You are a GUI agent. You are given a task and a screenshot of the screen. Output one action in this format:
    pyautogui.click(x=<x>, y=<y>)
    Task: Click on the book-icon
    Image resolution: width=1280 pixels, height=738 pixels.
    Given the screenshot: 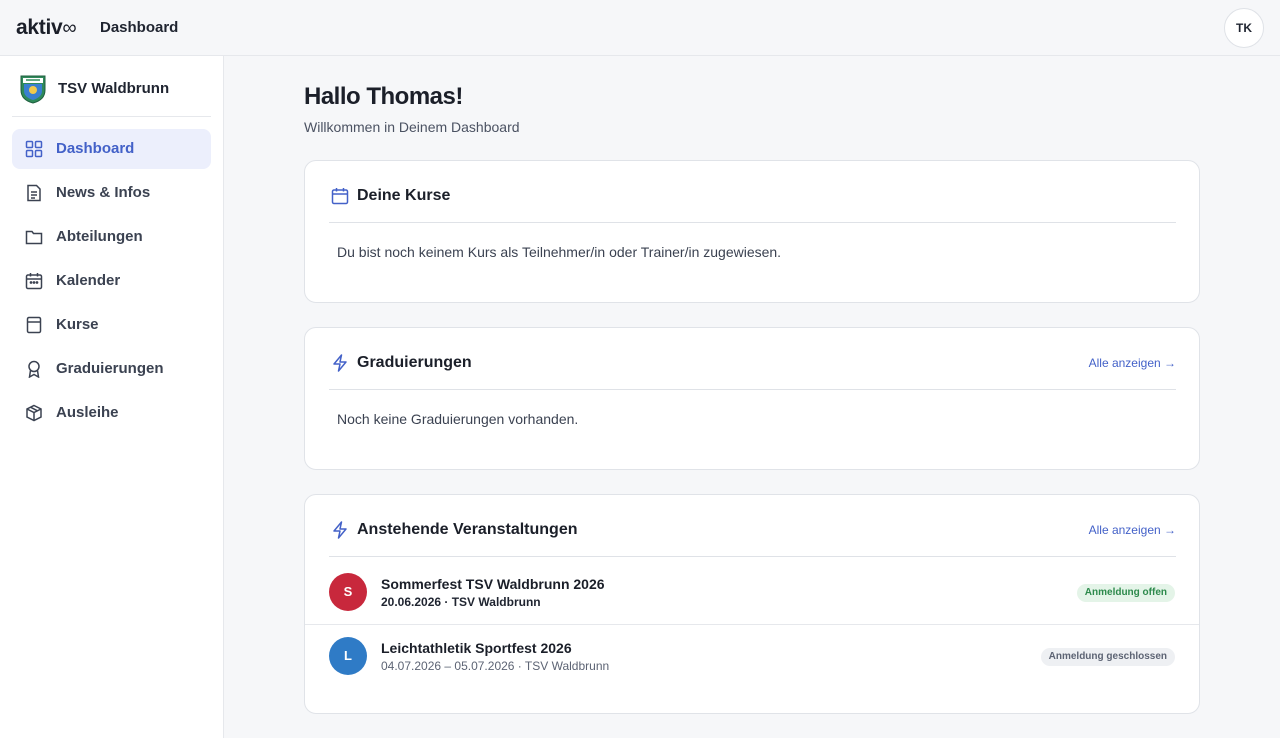 What is the action you would take?
    pyautogui.click(x=34, y=325)
    